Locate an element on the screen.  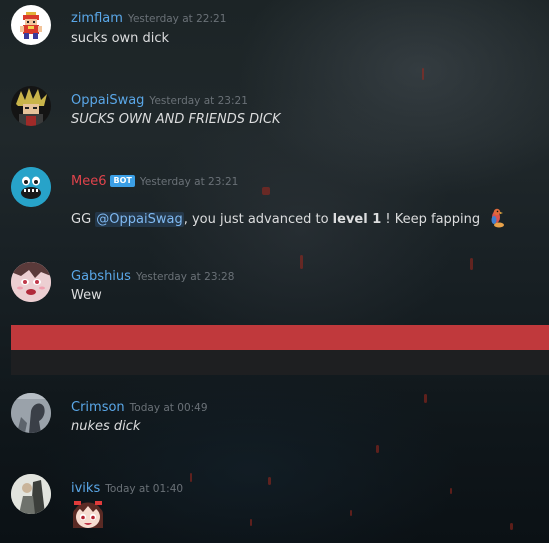
message-text: sucks own dick is located at coordinates (120, 38).